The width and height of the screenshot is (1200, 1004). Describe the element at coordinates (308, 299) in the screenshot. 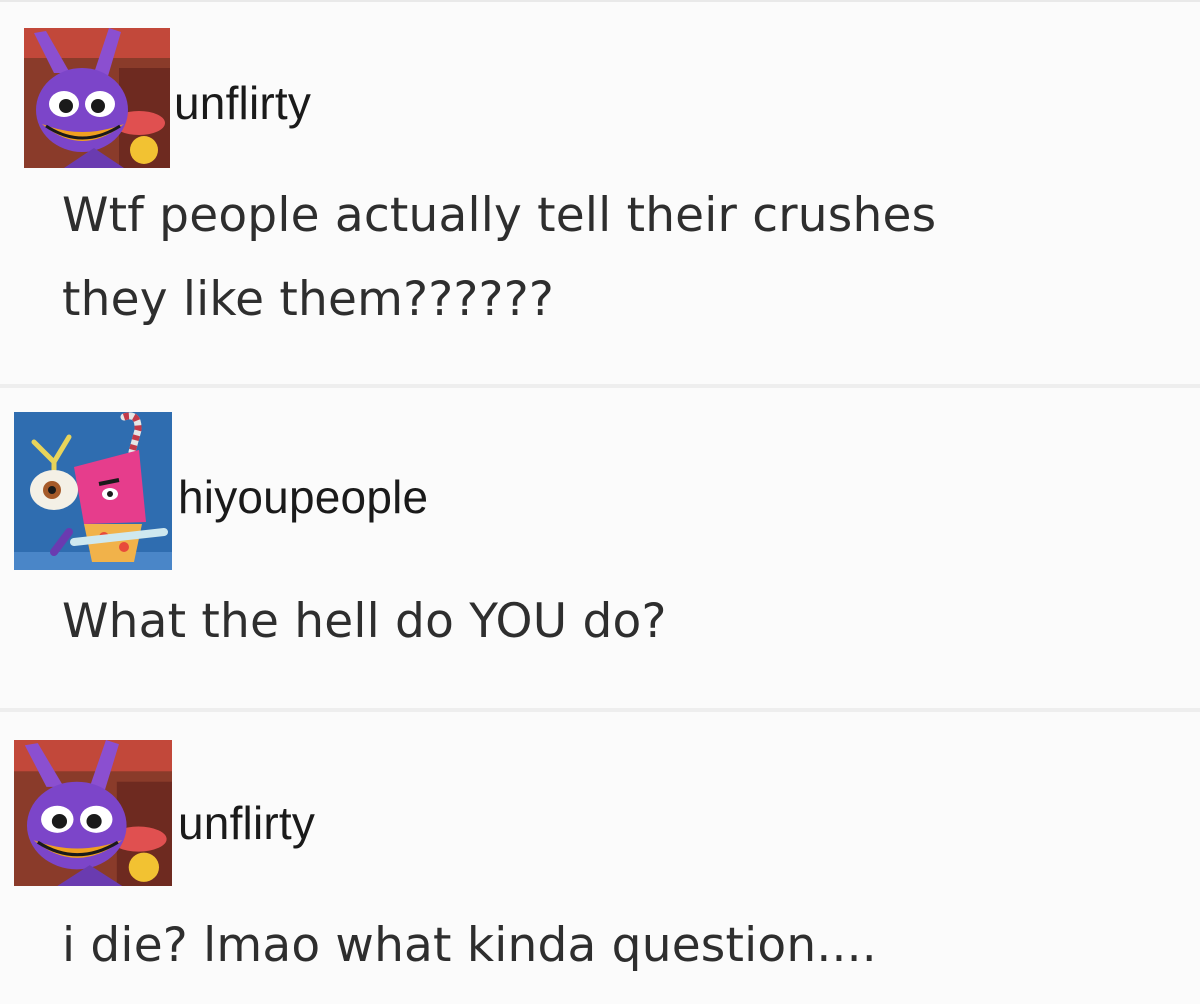

I see `message-line: they like them??????` at that location.